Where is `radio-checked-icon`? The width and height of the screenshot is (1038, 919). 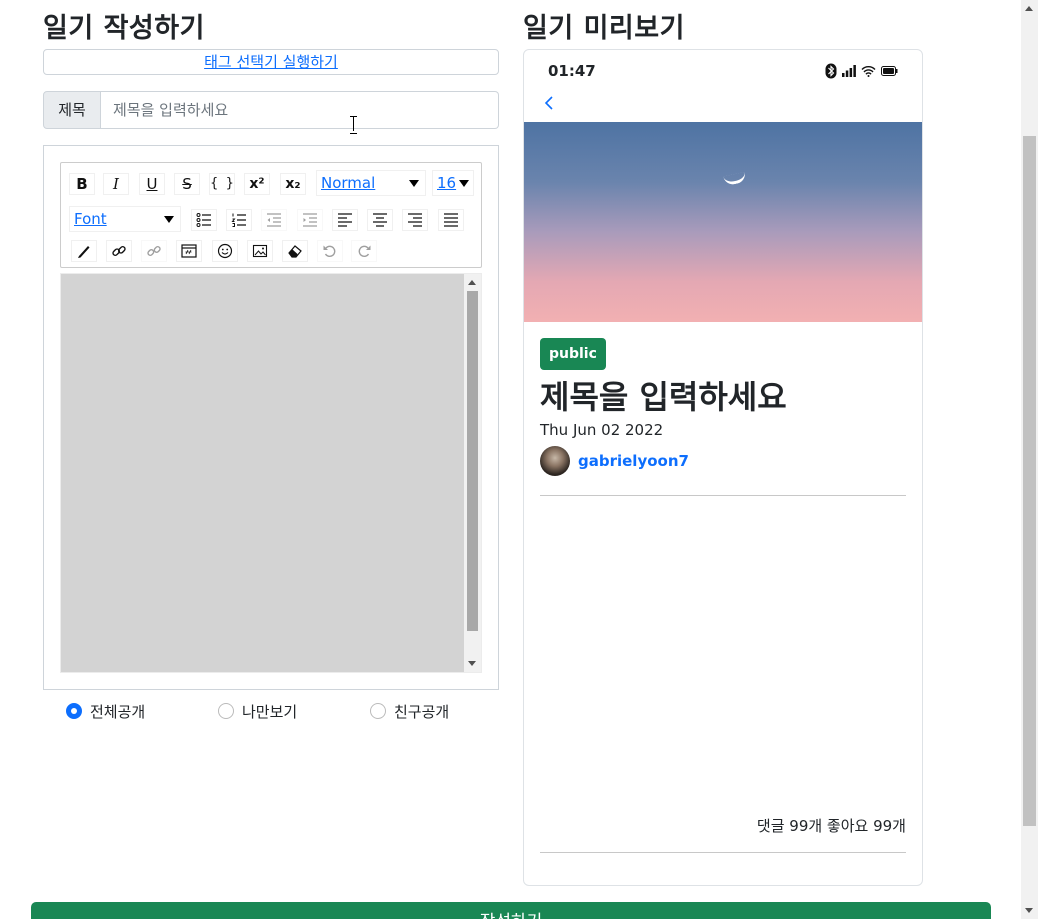
radio-checked-icon is located at coordinates (74, 711).